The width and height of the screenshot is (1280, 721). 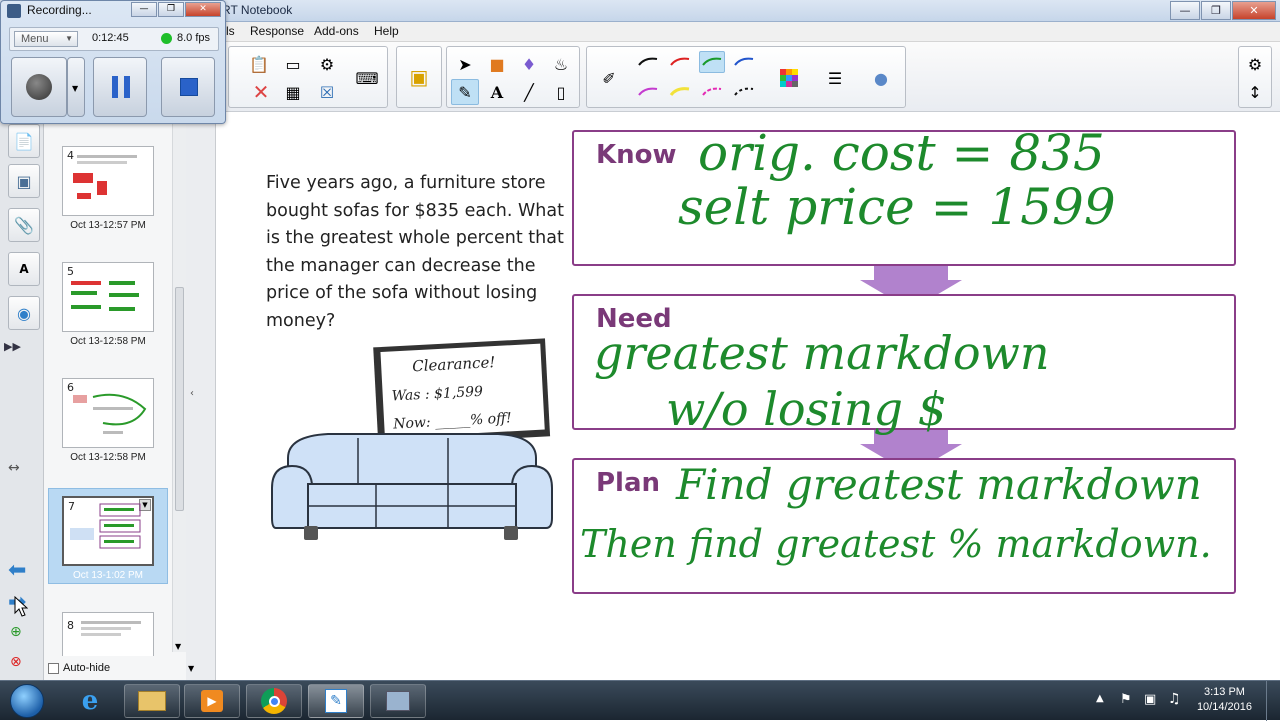 What do you see at coordinates (46, 39) in the screenshot?
I see `recorder-menu-dropdown: Menu ▼` at bounding box center [46, 39].